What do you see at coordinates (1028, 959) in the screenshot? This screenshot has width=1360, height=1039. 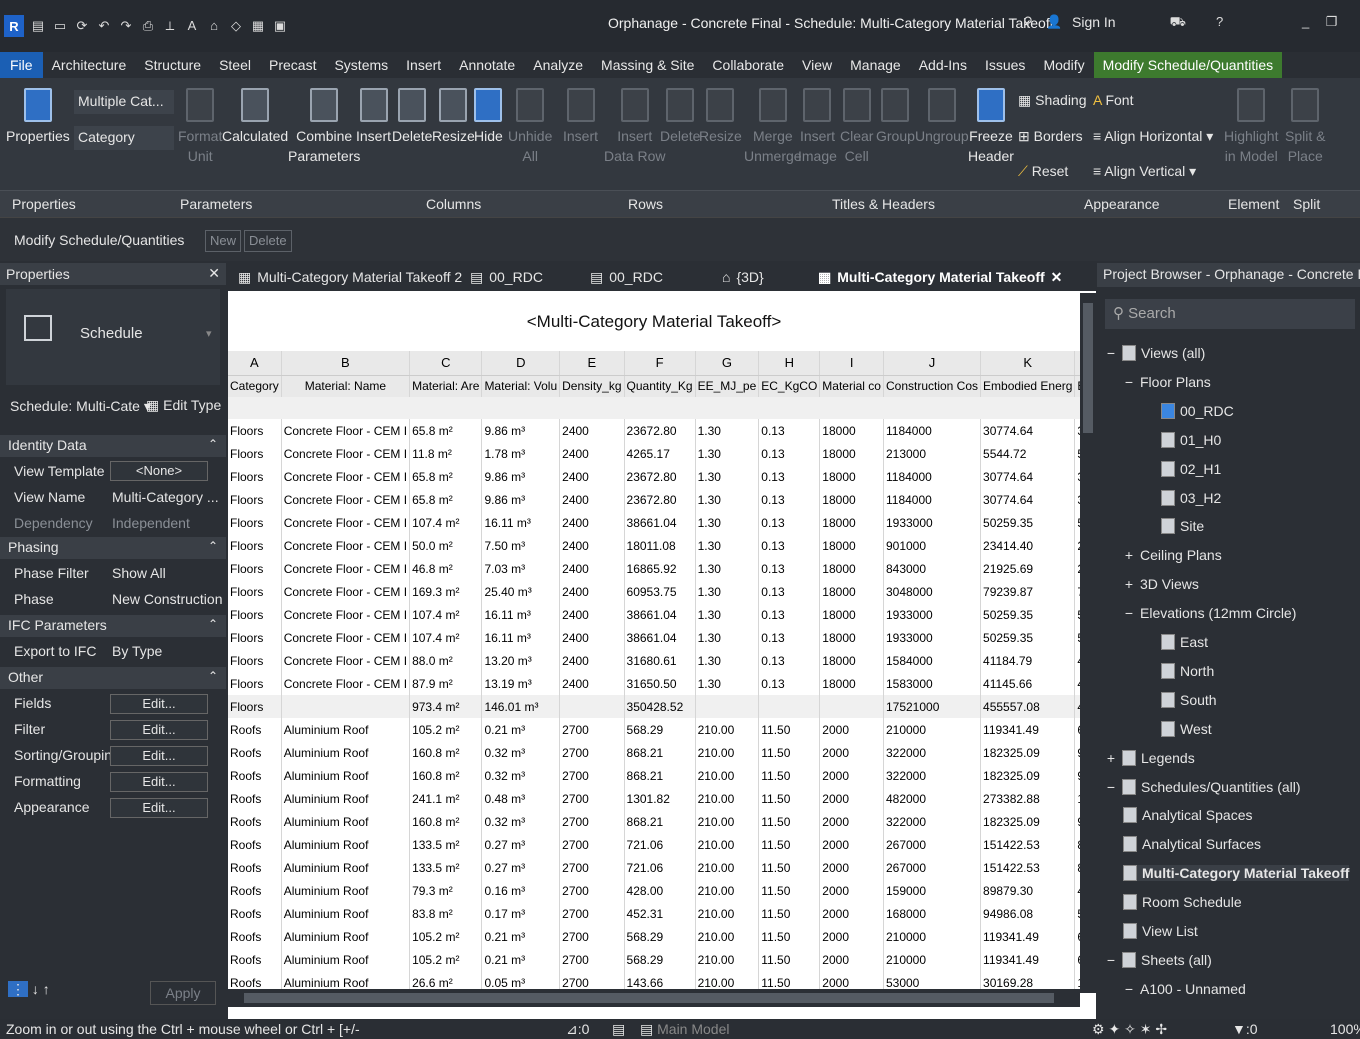 I see `table-cell: 119341.49` at bounding box center [1028, 959].